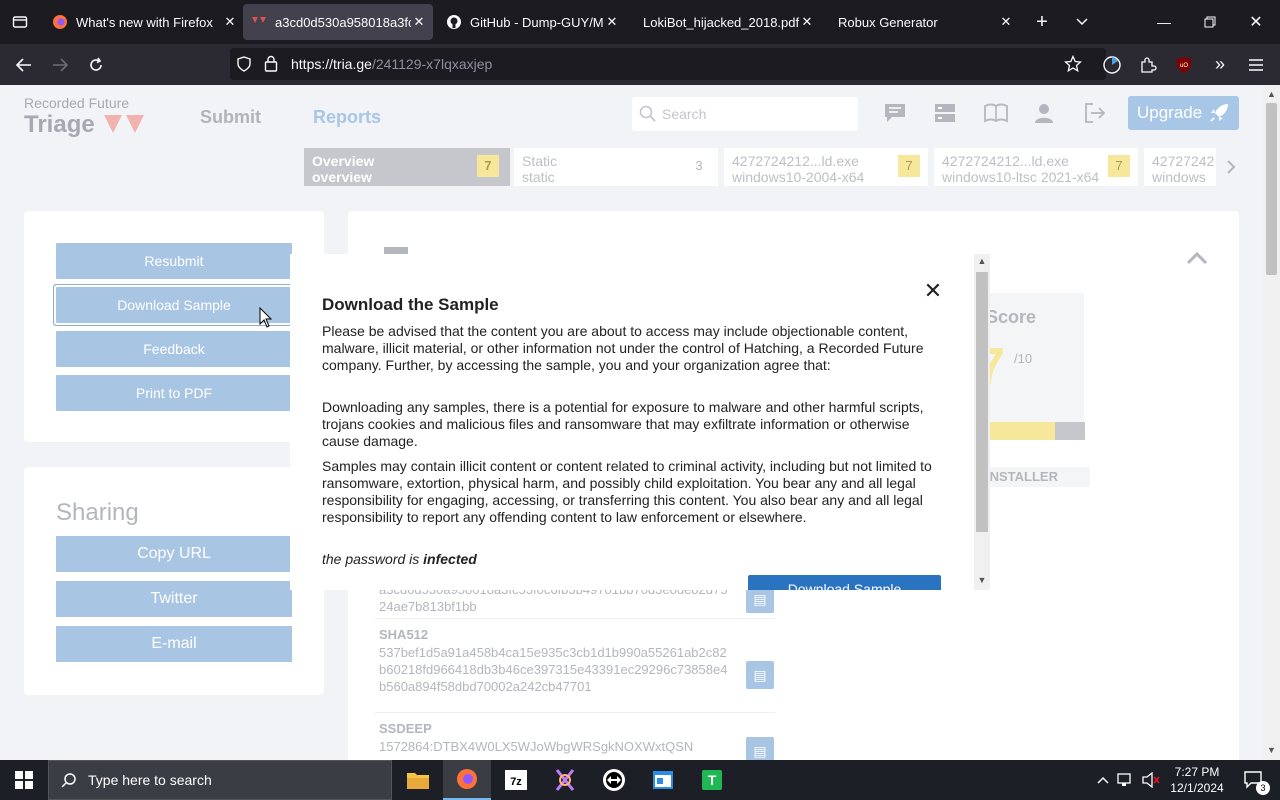 Image resolution: width=1280 pixels, height=800 pixels. Describe the element at coordinates (1183, 113) in the screenshot. I see `upgrade-button: Upgrade` at that location.